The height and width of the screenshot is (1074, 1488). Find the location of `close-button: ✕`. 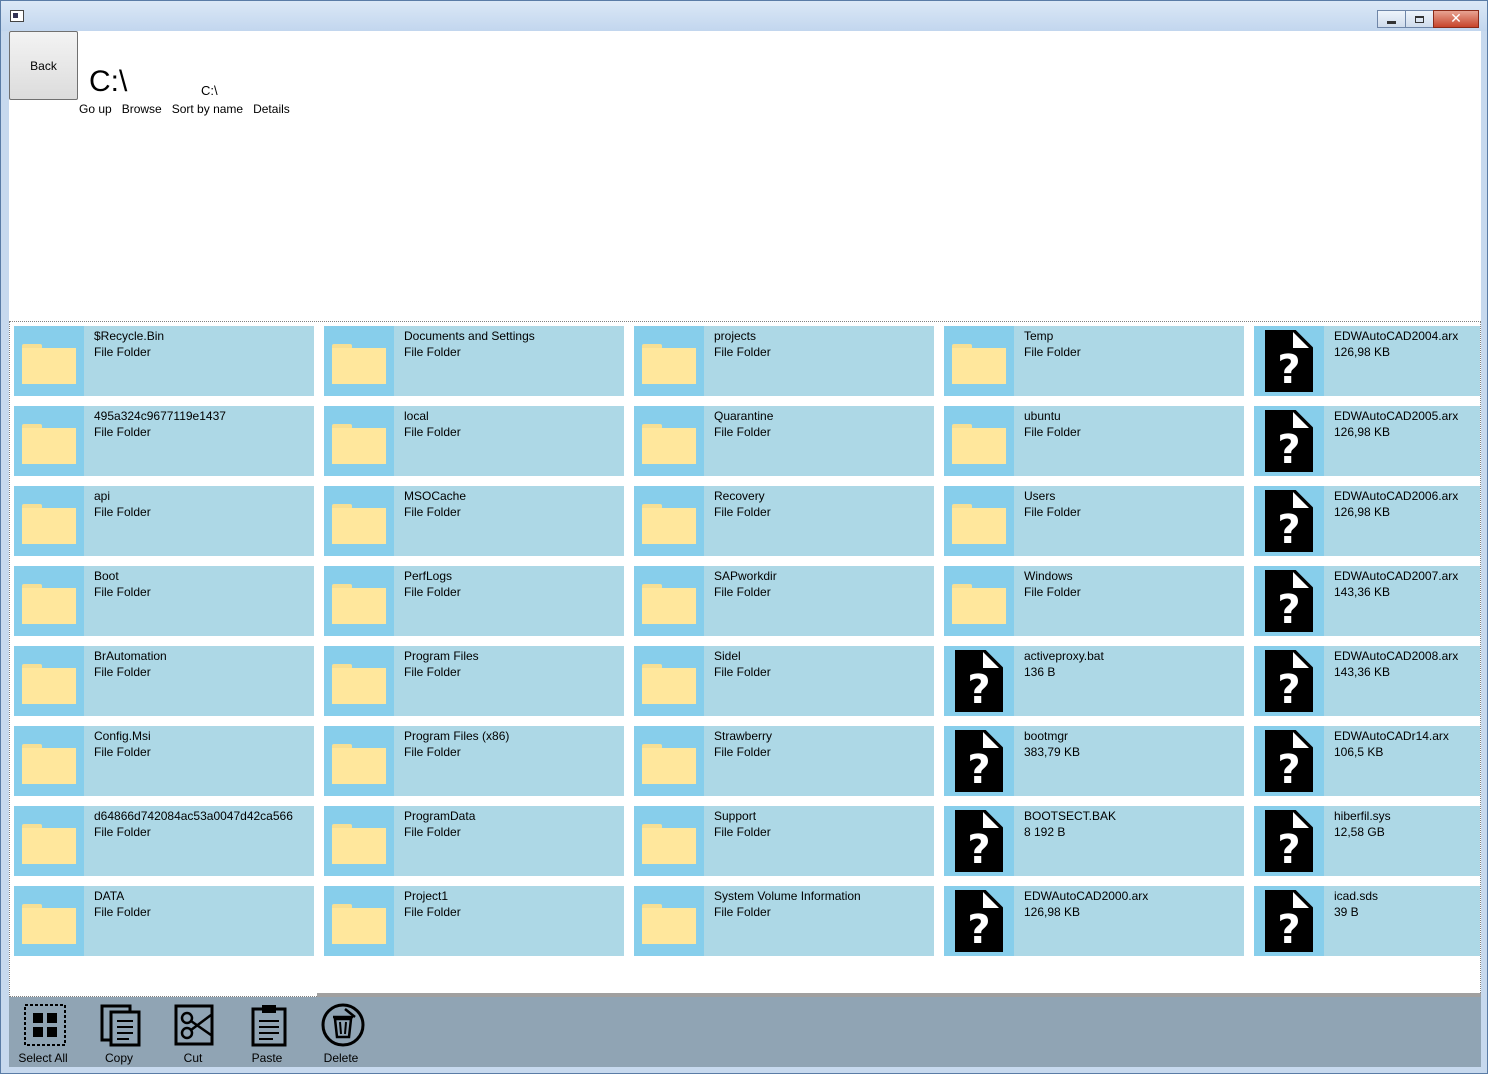

close-button: ✕ is located at coordinates (1456, 19).